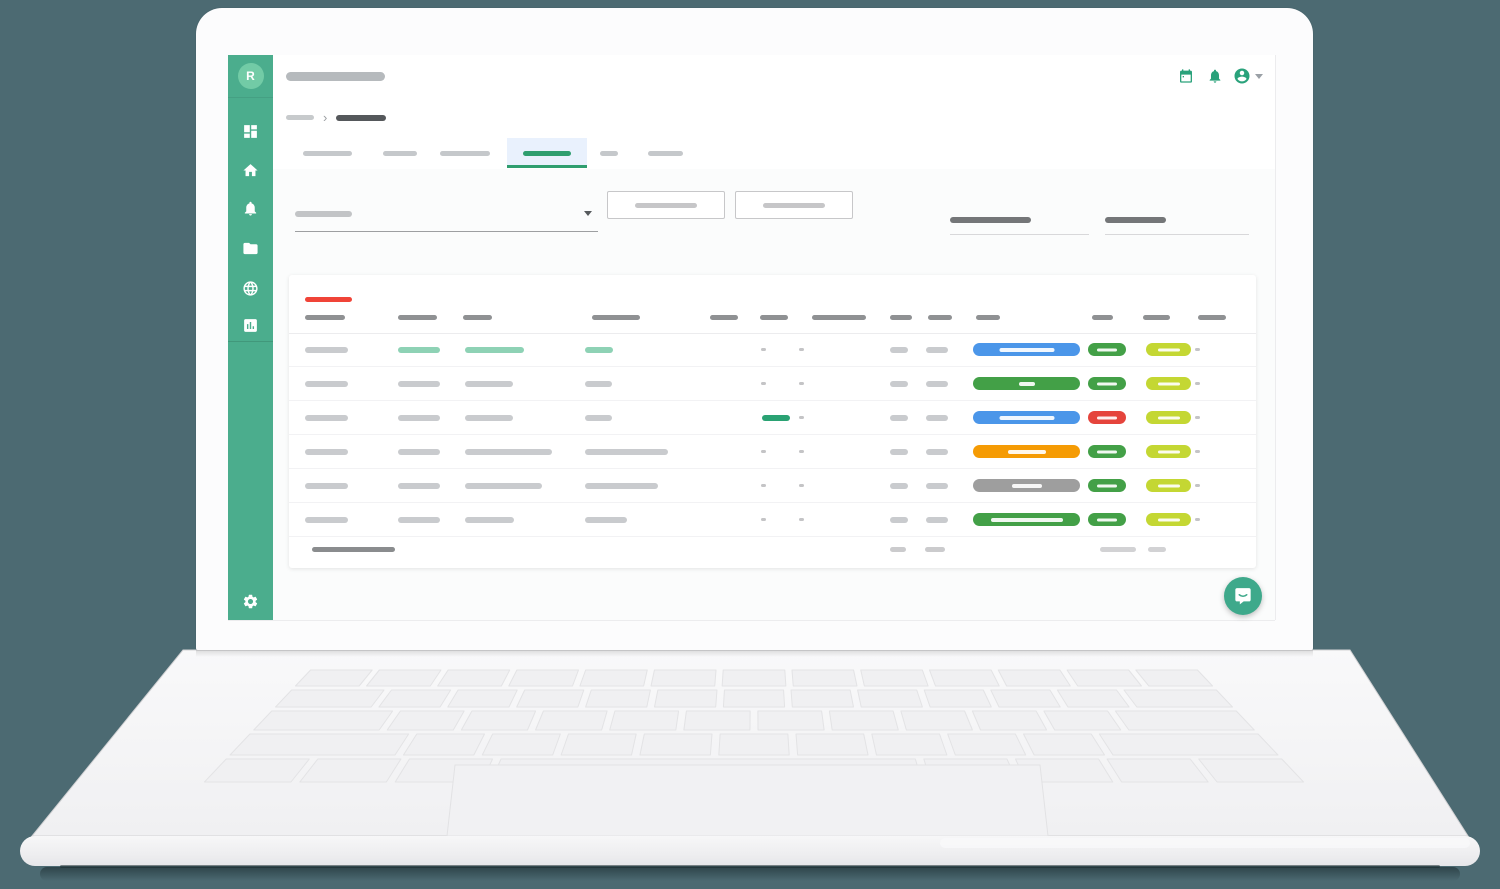 The image size is (1500, 889). I want to click on caret-down-icon, so click(1259, 76).